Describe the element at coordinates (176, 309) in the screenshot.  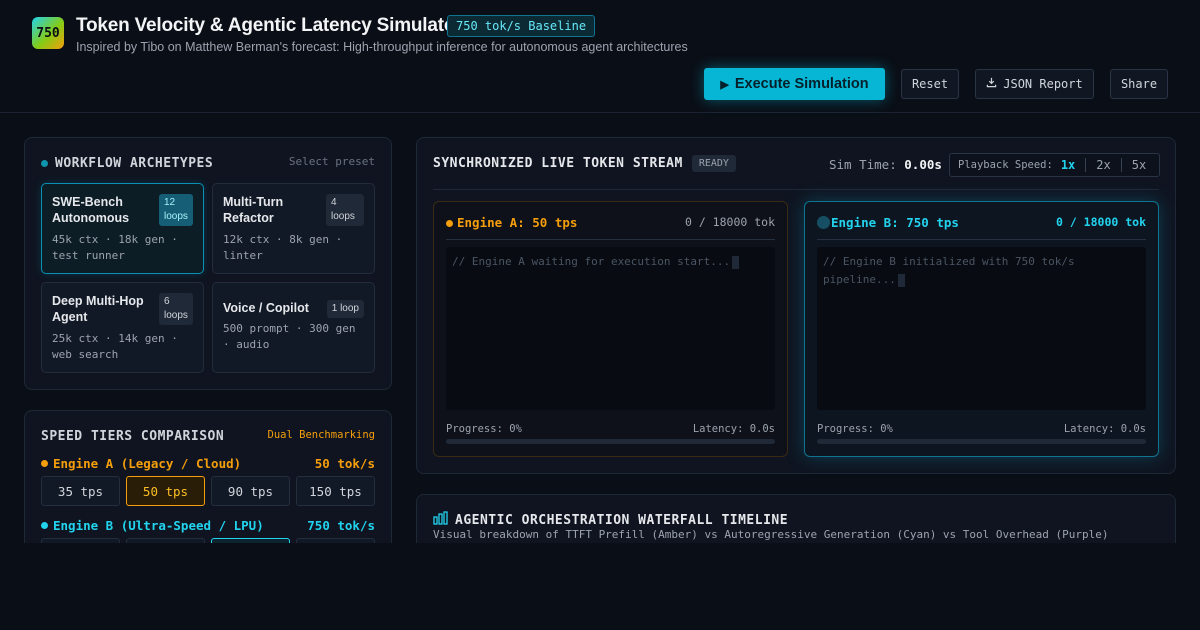
I see `loops-badge: 6 loops` at that location.